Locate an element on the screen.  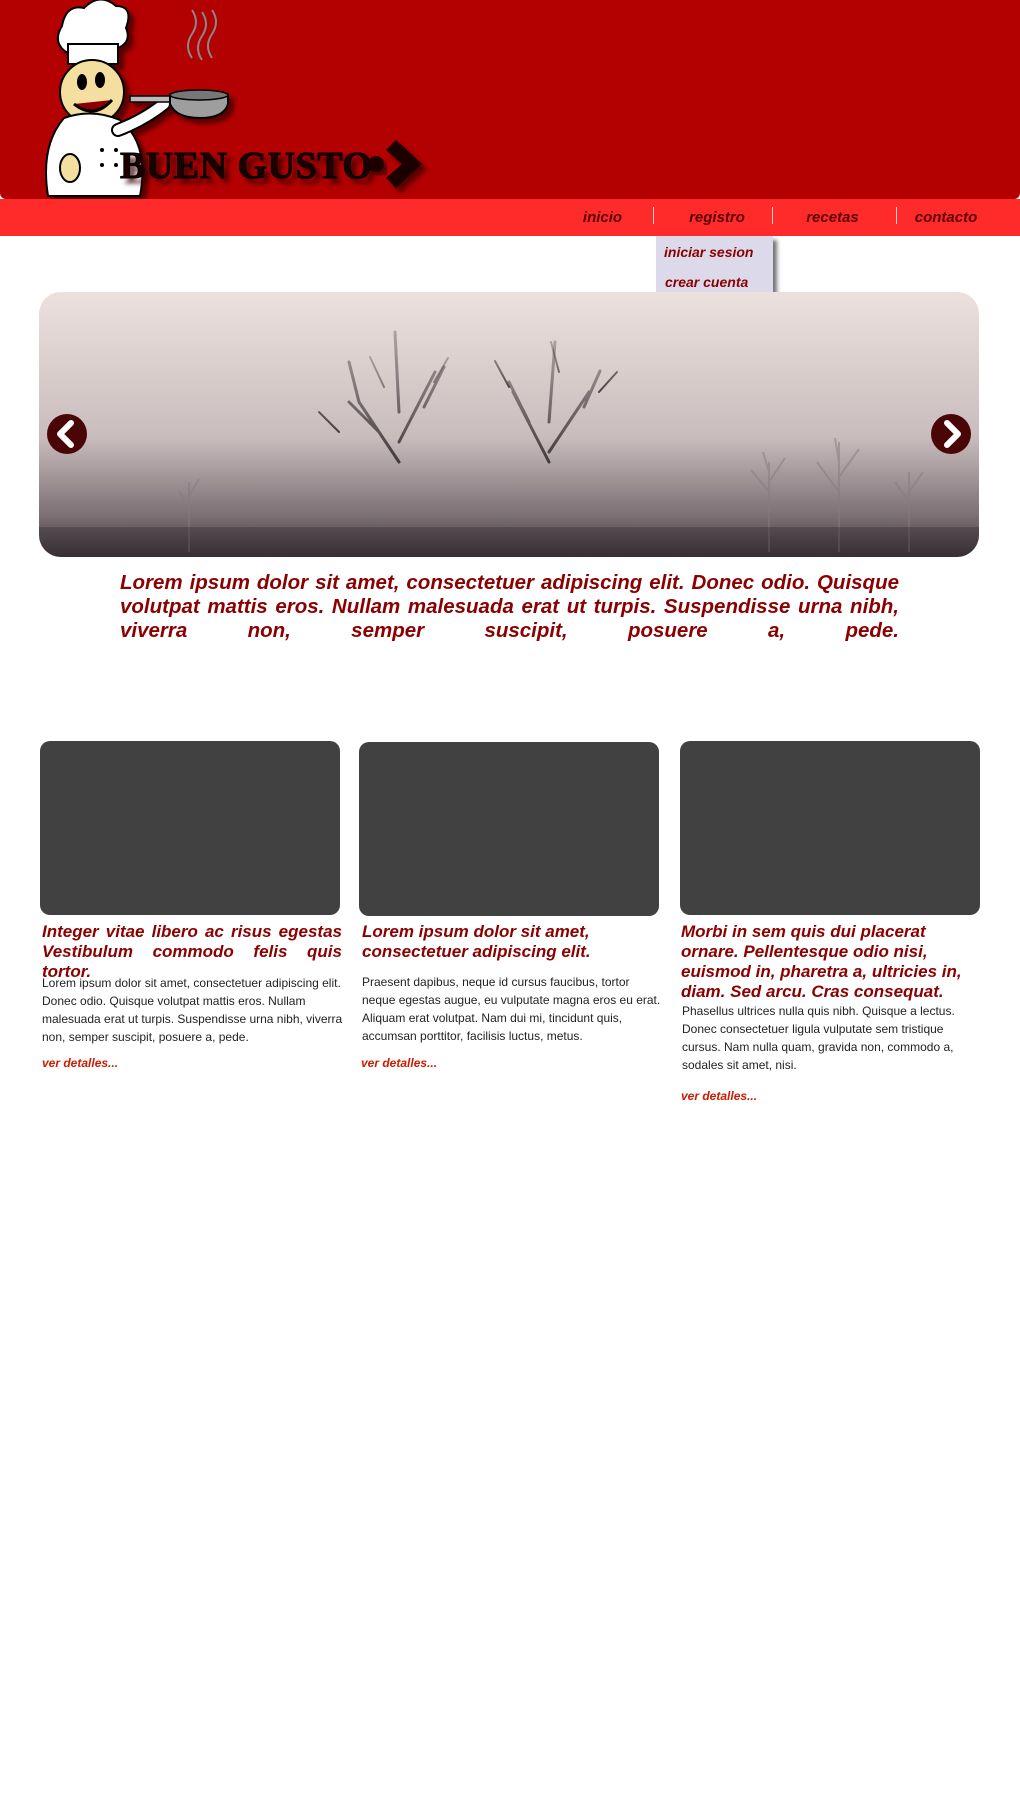
brand-name: BUEN GUSTO is located at coordinates (246, 166).